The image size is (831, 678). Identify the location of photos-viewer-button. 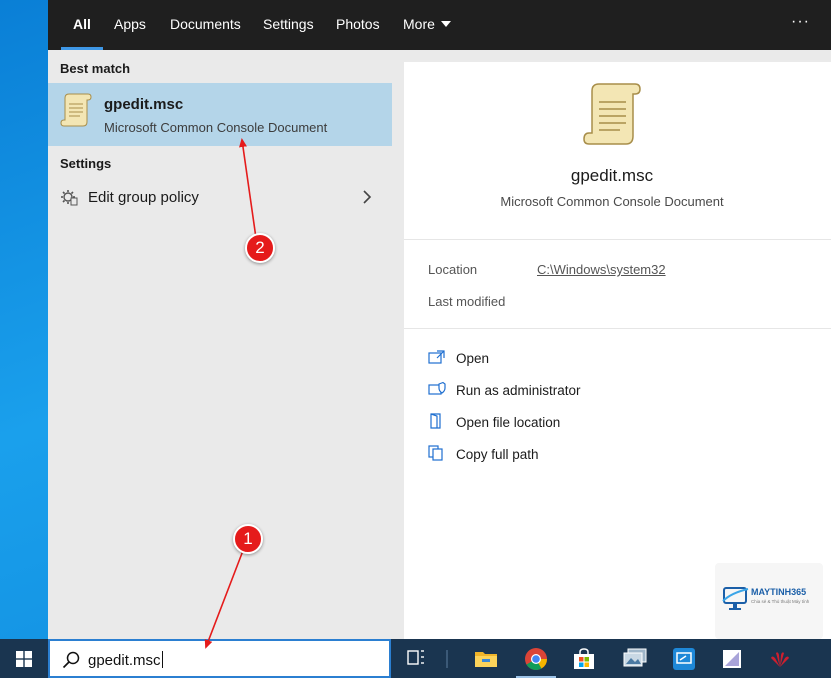
(634, 658).